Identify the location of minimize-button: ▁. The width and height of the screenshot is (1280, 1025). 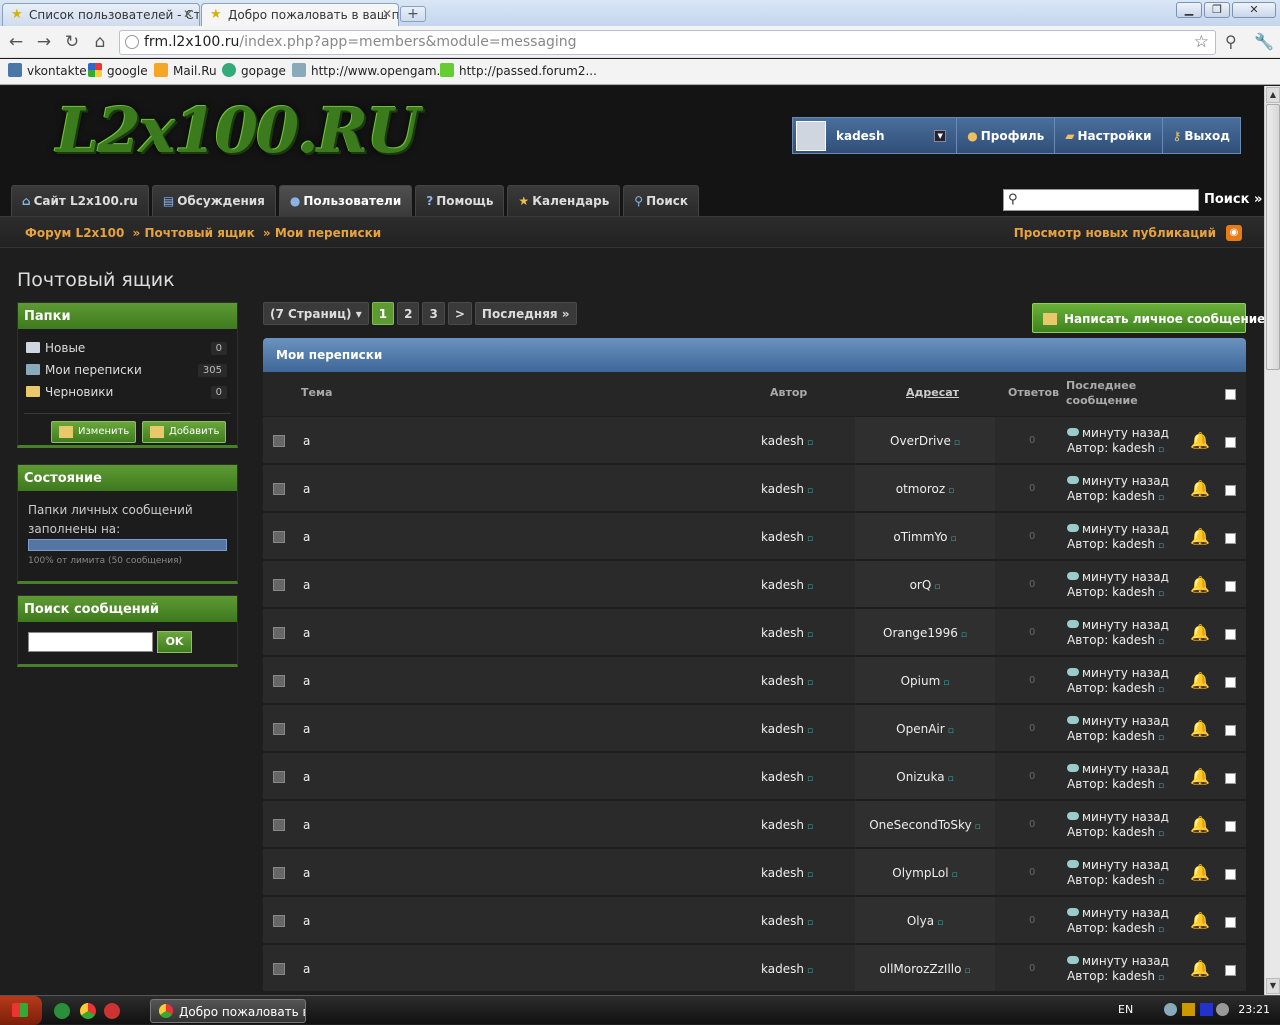
(1189, 10).